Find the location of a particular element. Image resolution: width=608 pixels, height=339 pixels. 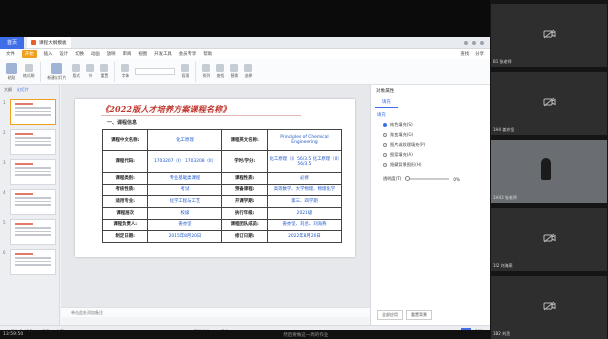

font-name-box is located at coordinates (155, 71).